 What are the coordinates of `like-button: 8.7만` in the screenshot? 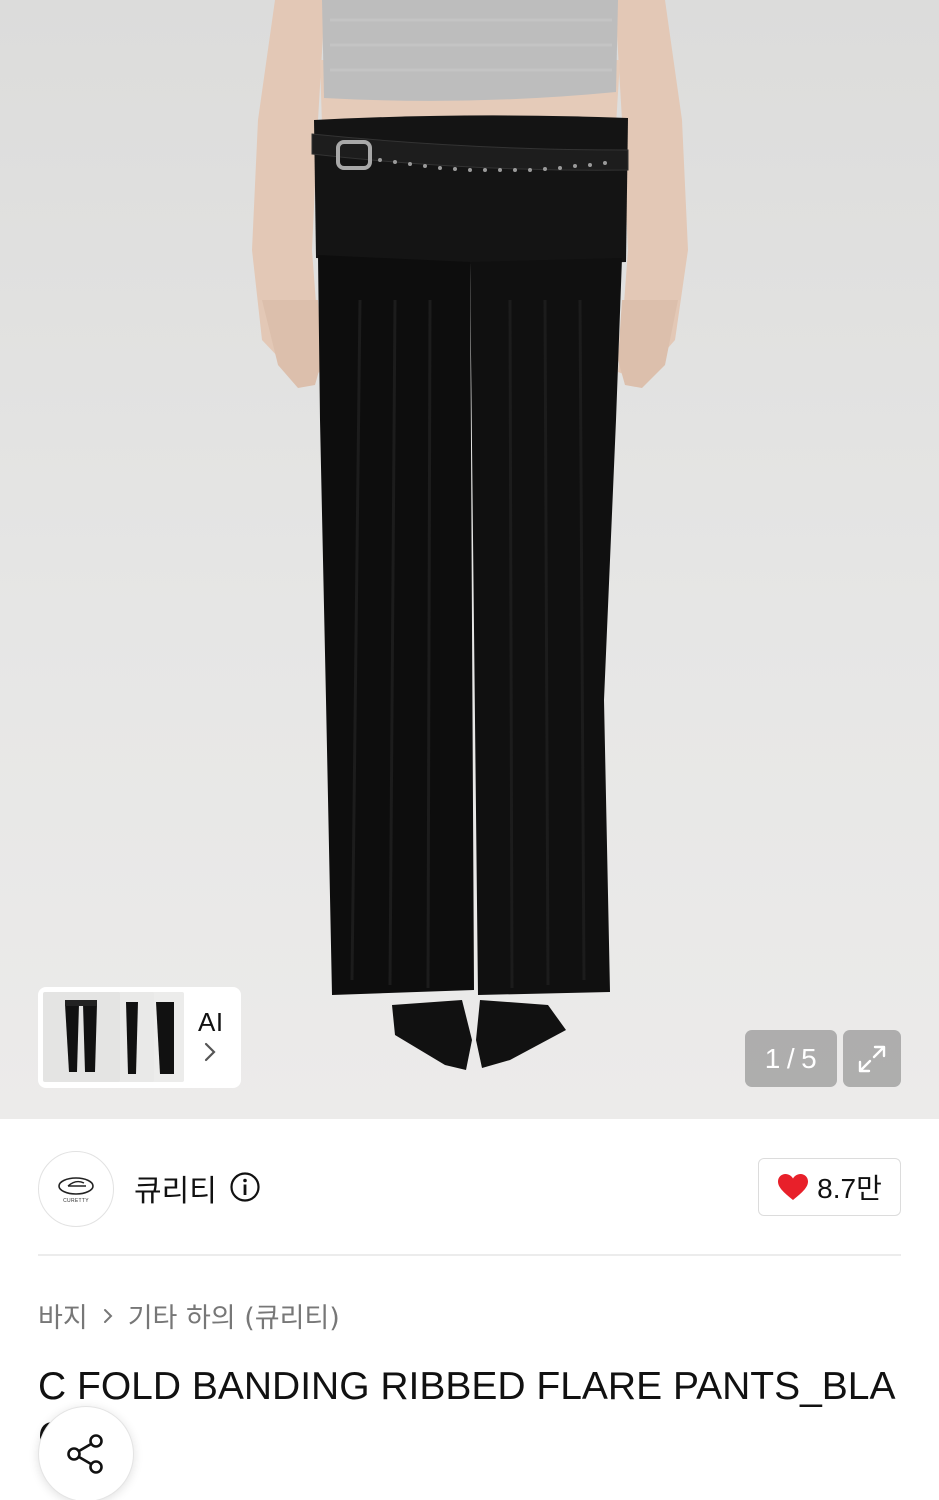 It's located at (829, 1187).